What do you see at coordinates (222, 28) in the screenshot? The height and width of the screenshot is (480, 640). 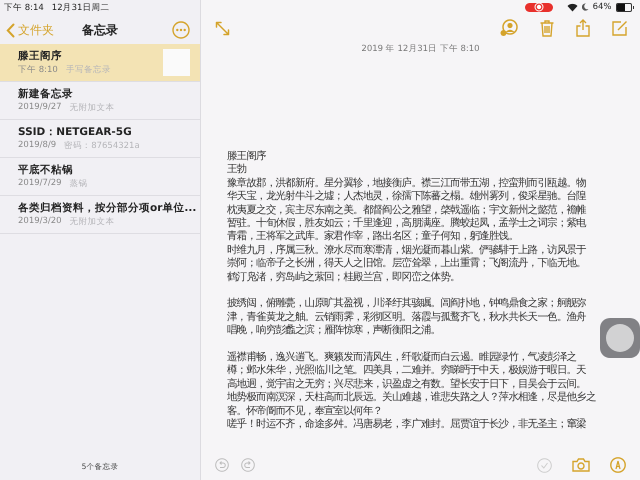 I see `expand-icon` at bounding box center [222, 28].